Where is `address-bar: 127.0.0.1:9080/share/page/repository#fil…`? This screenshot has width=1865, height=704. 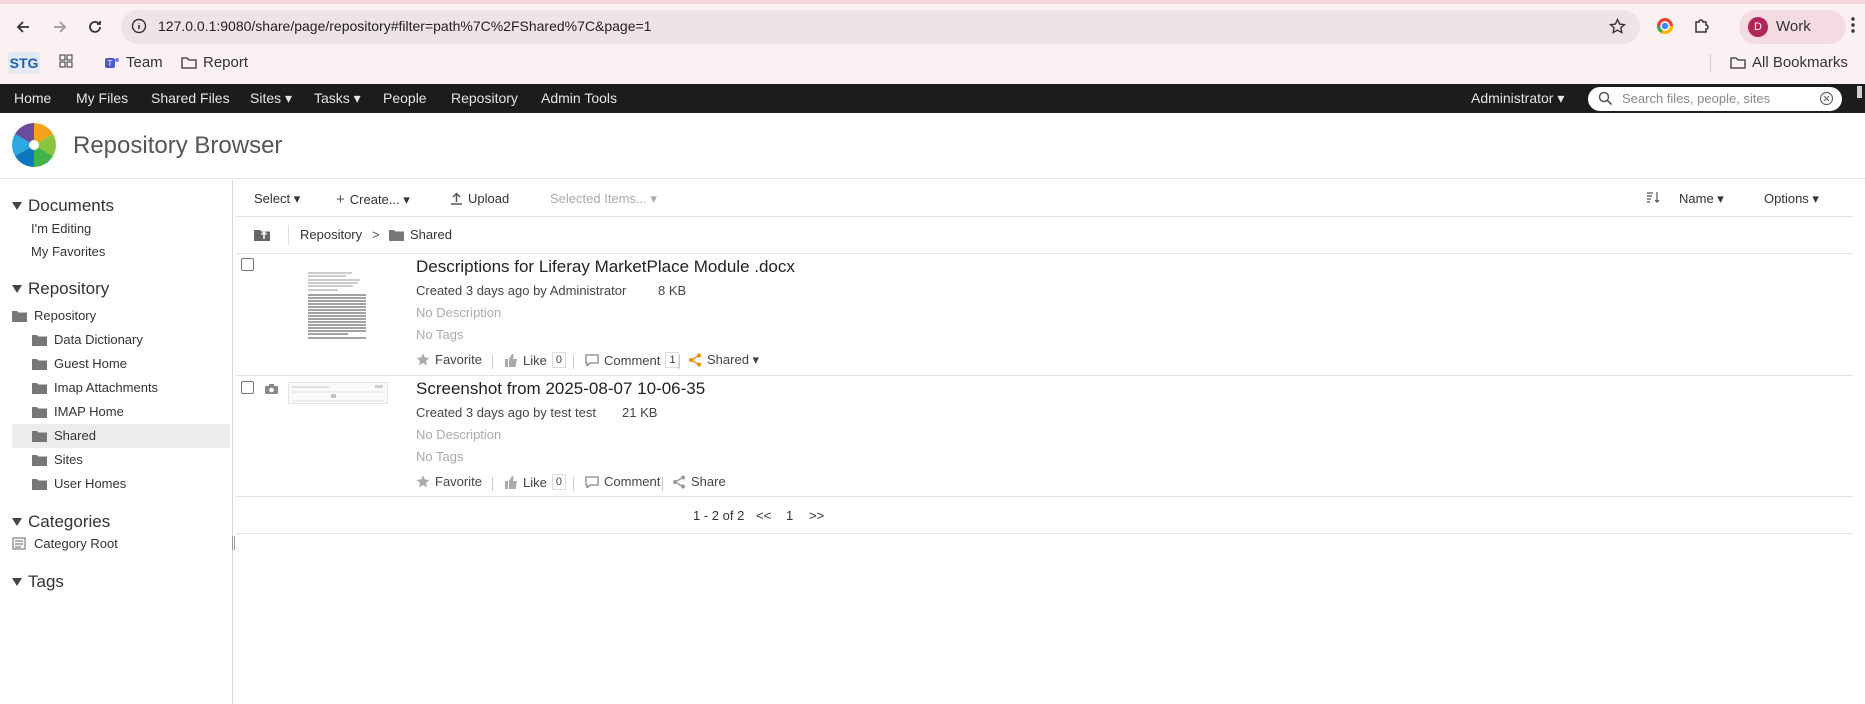 address-bar: 127.0.0.1:9080/share/page/repository#fil… is located at coordinates (880, 27).